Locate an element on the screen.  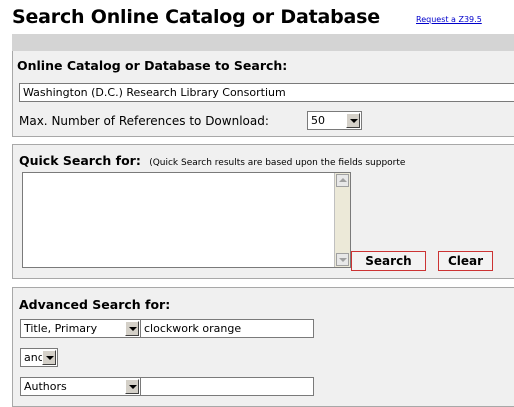
max-references-label: Max. Number of References to Download: is located at coordinates (144, 121).